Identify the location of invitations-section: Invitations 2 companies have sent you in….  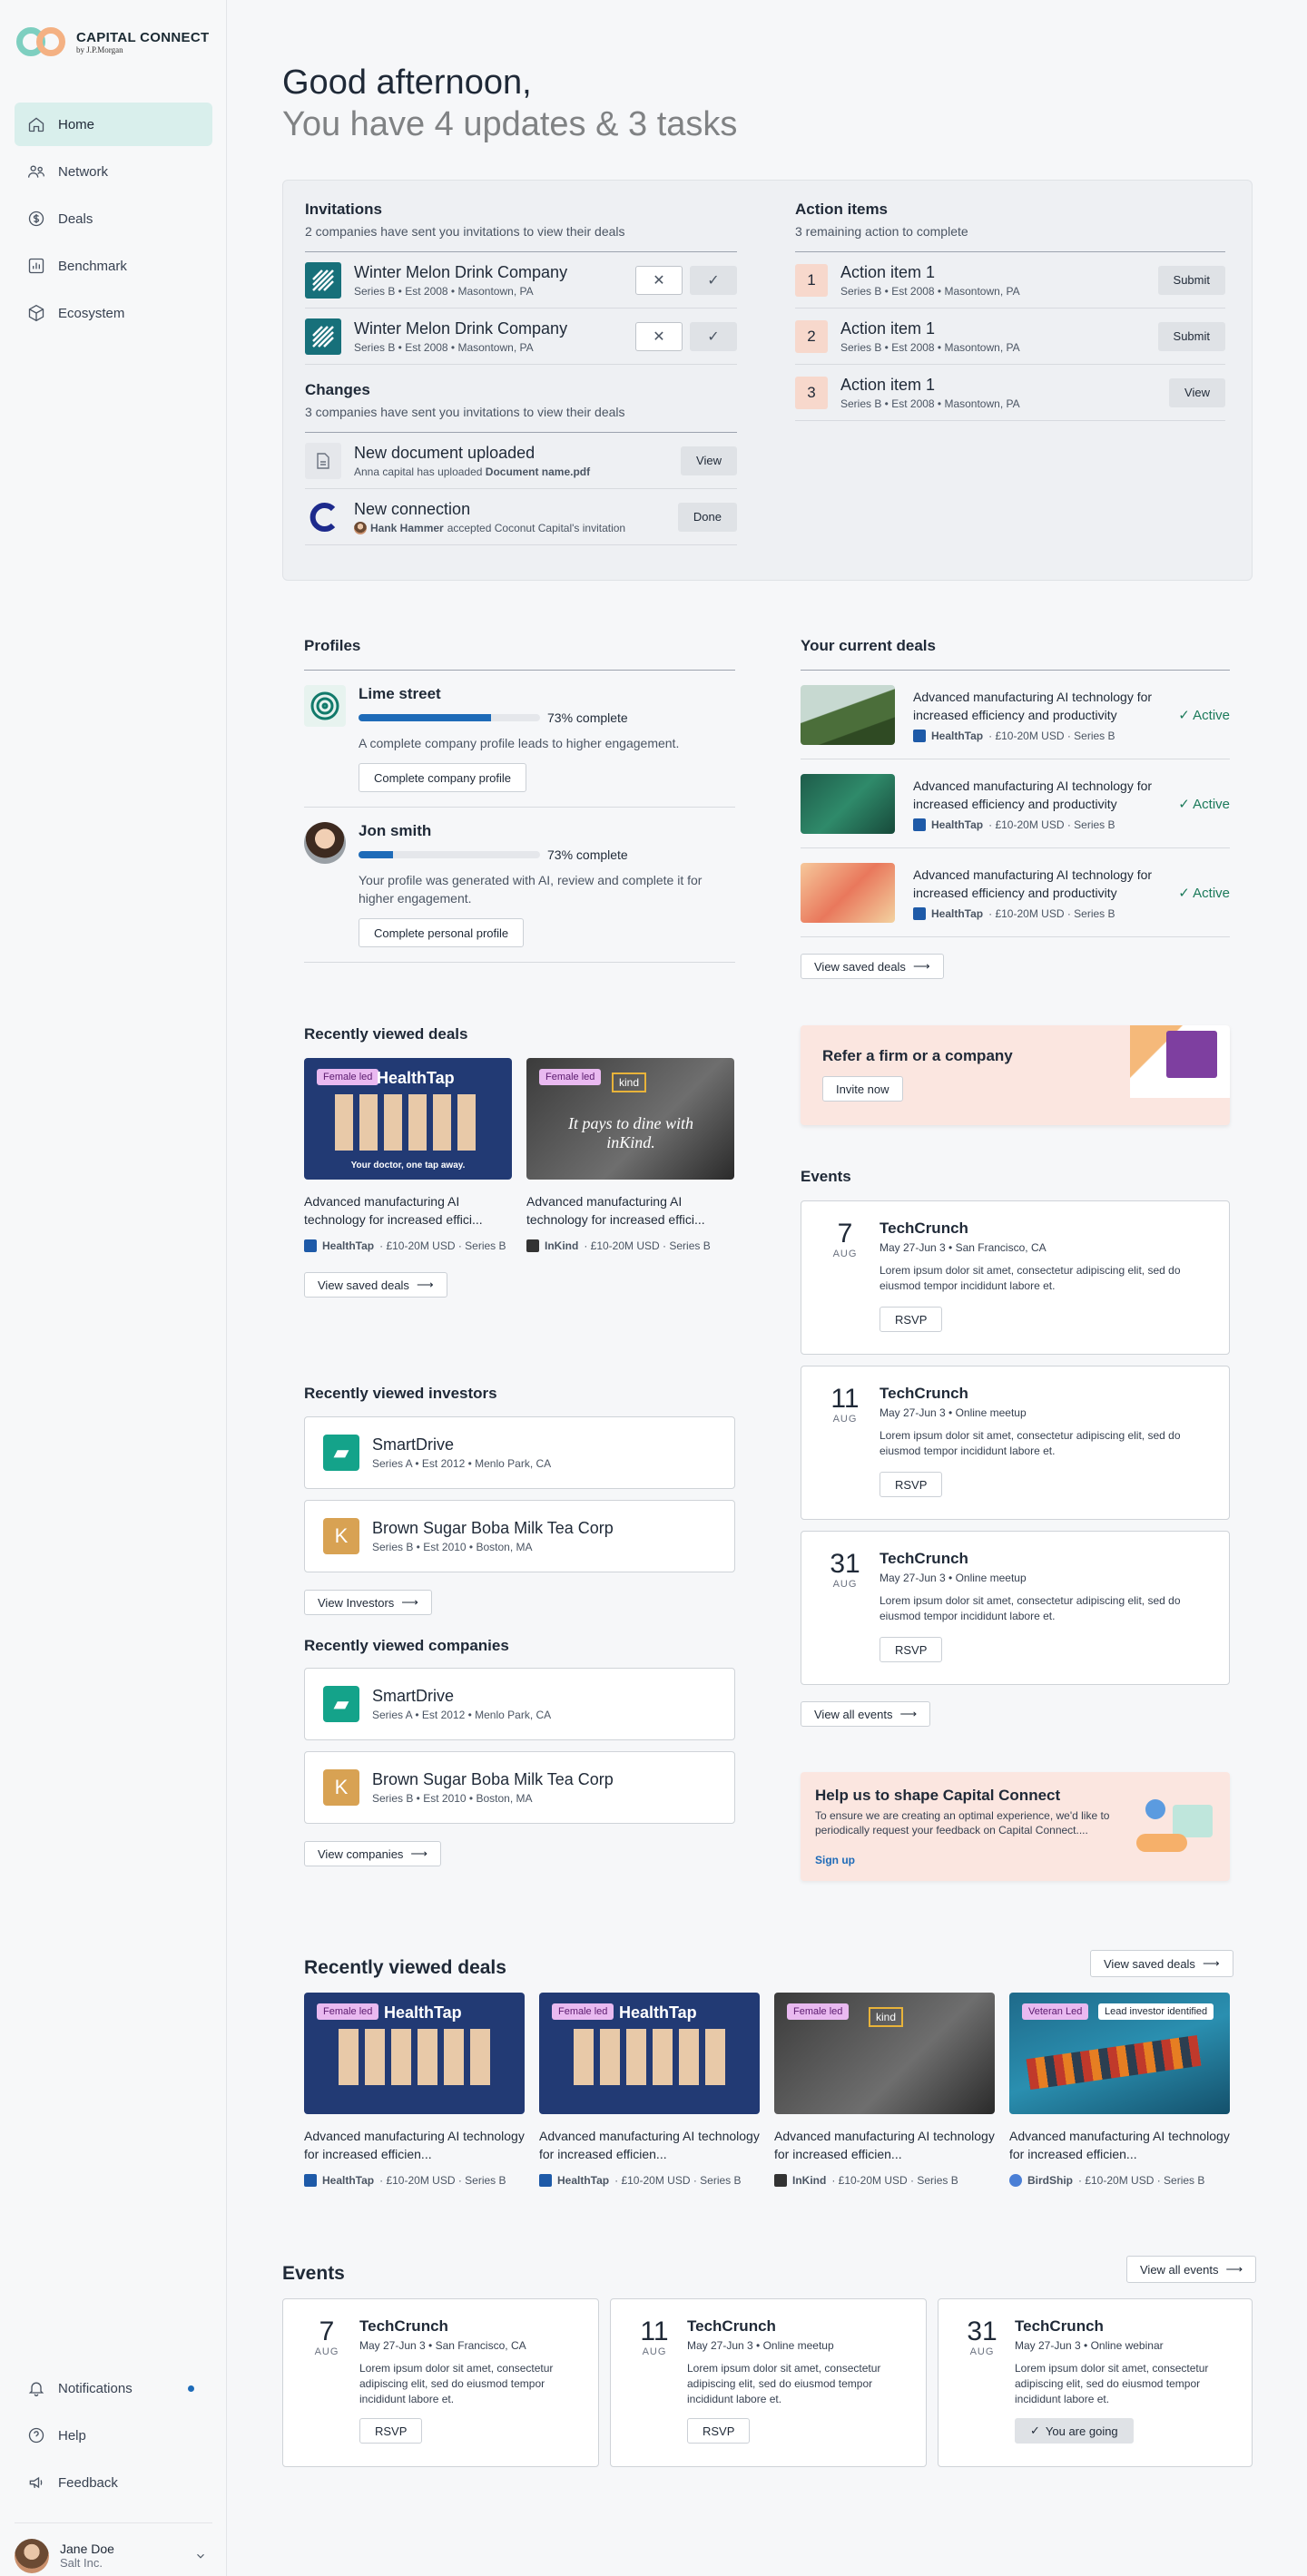
(521, 373).